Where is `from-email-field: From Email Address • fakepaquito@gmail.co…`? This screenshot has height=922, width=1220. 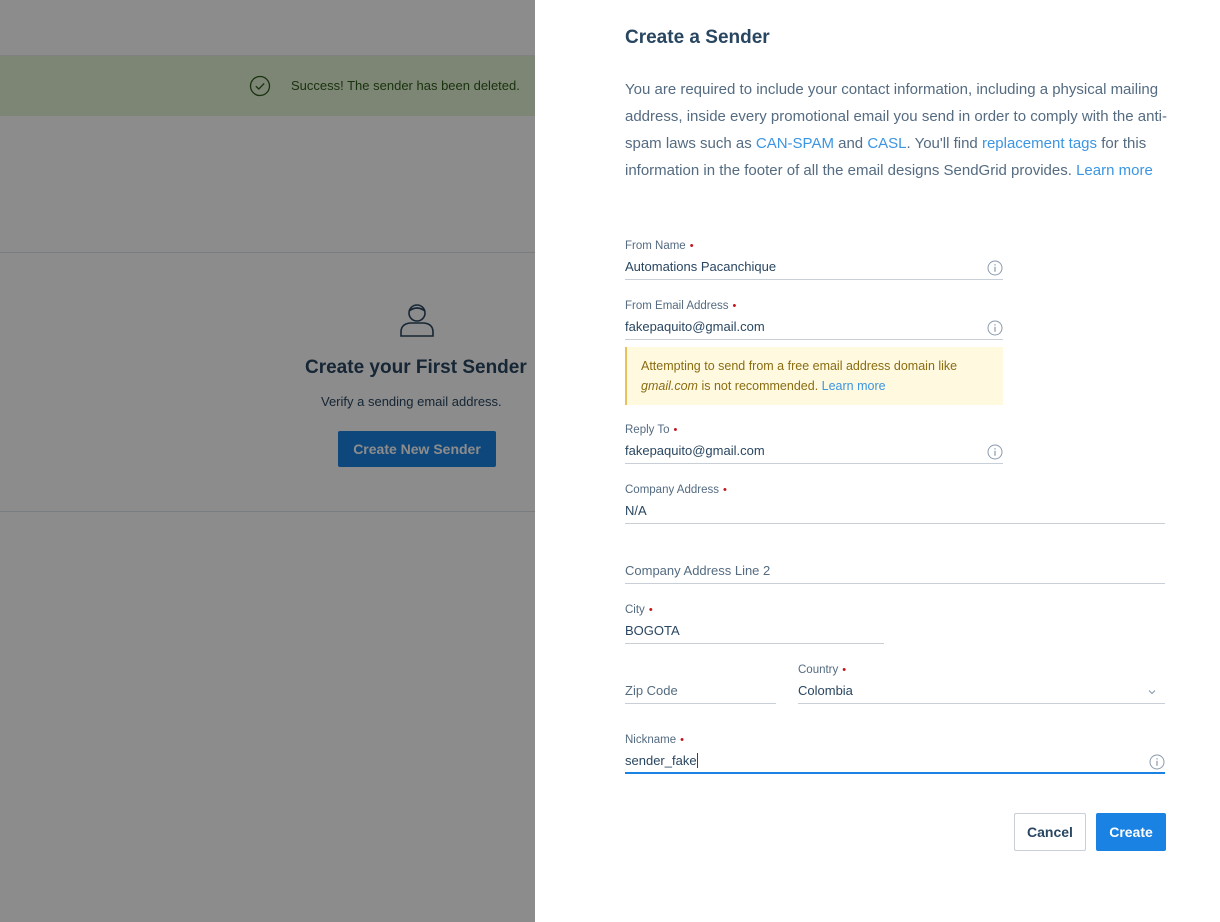
from-email-field: From Email Address • fakepaquito@gmail.co… is located at coordinates (814, 320).